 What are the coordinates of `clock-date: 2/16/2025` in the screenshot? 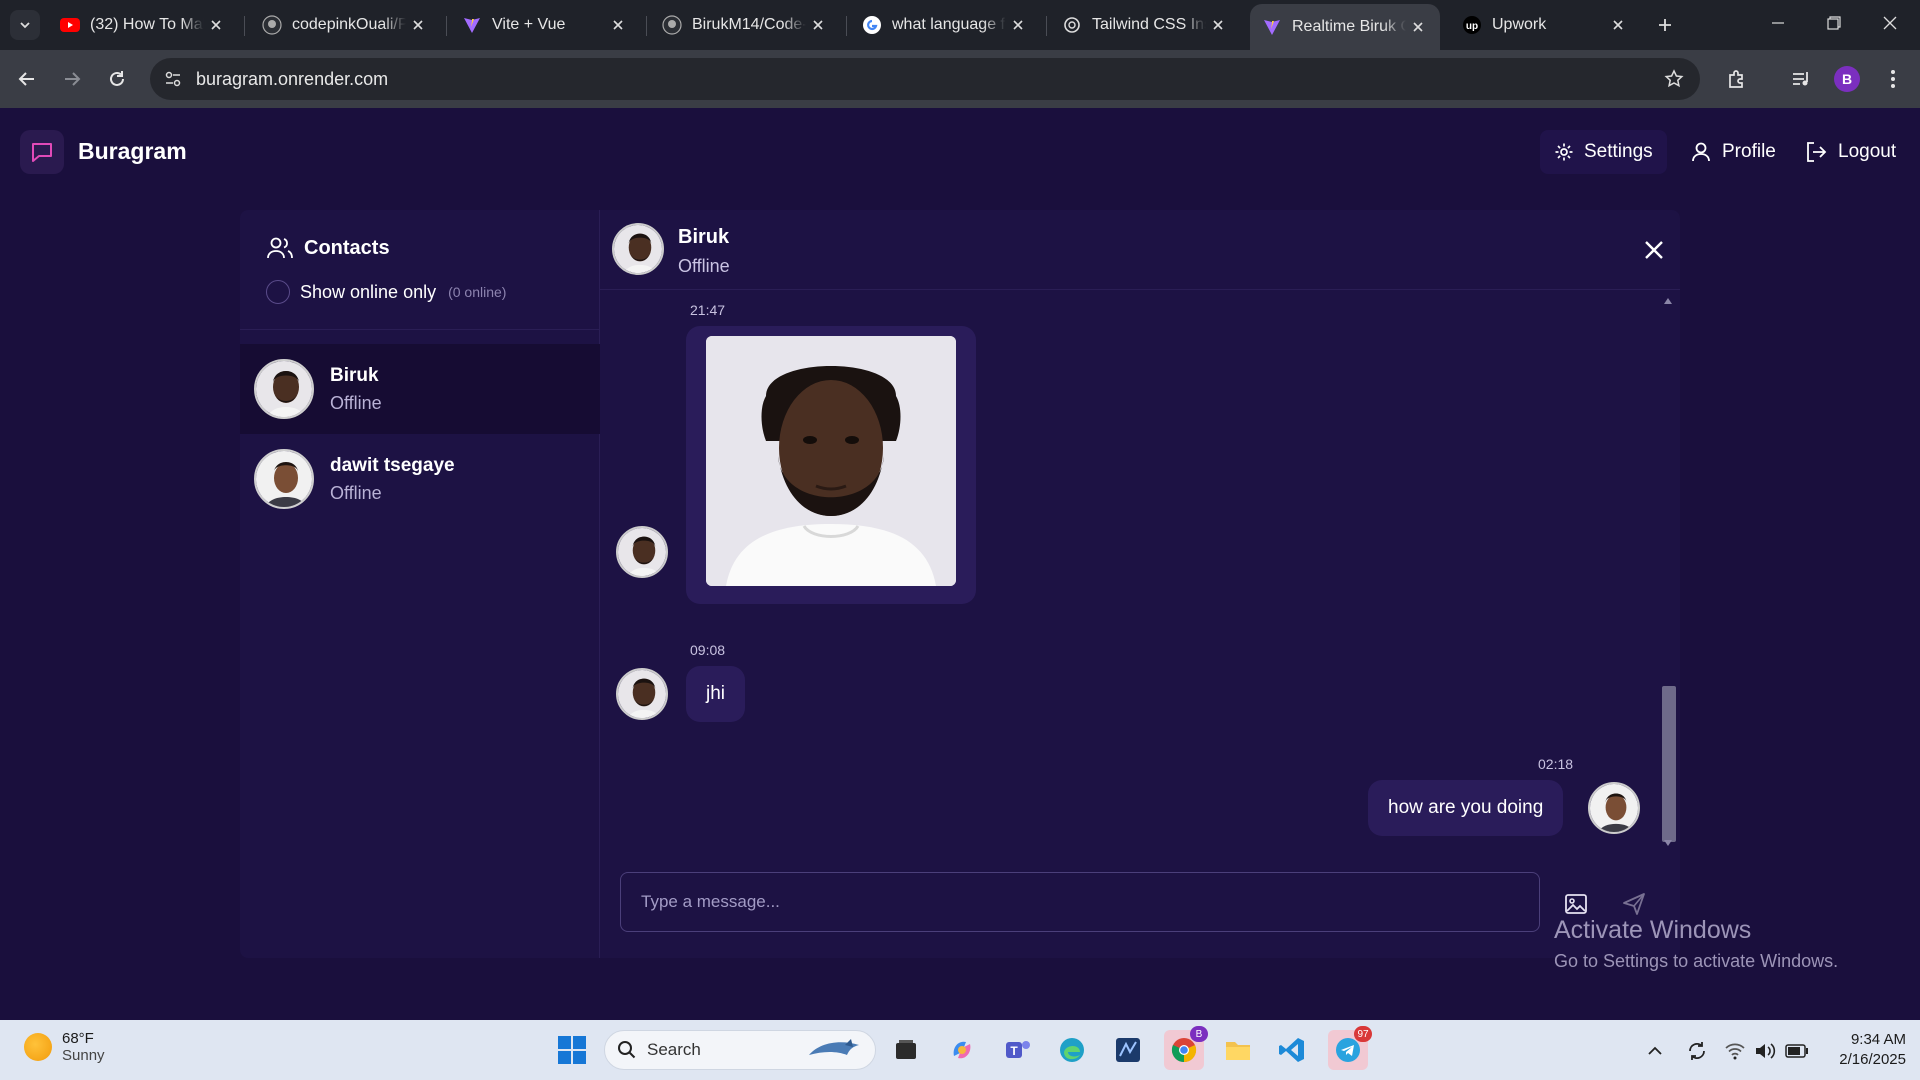 It's located at (1872, 1059).